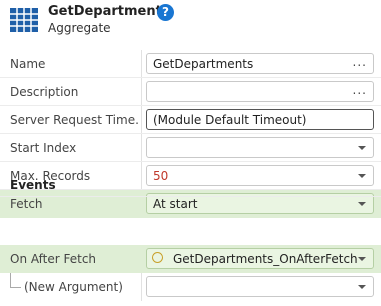 This screenshot has width=381, height=306. I want to click on property-row-start-index: Start Index, so click(190, 148).